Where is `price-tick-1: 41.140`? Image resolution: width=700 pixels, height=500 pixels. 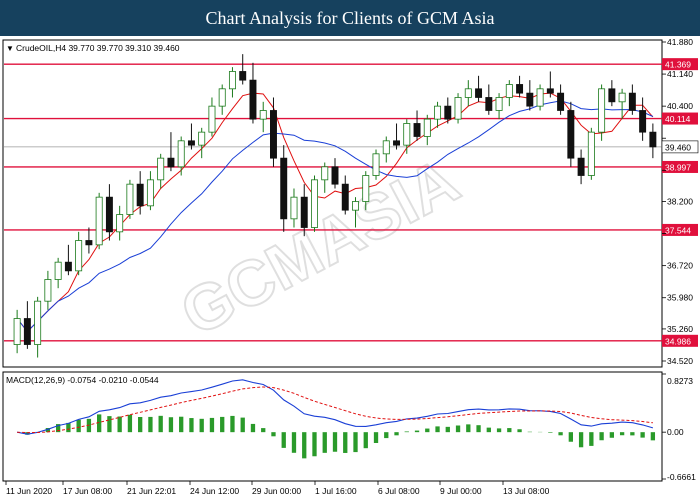 price-tick-1: 41.140 is located at coordinates (680, 74).